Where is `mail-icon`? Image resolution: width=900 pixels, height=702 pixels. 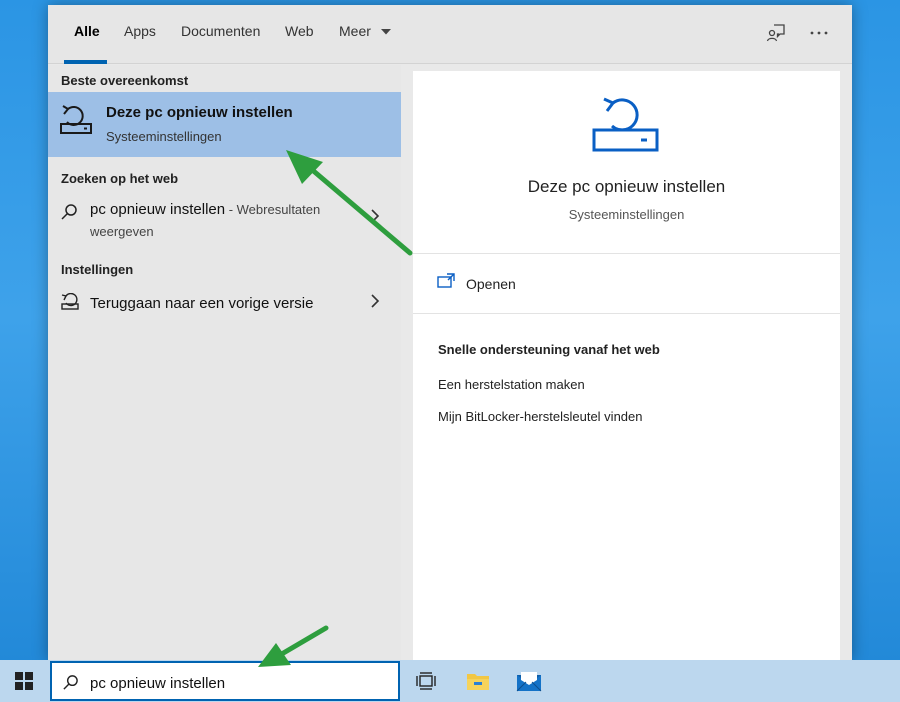 mail-icon is located at coordinates (529, 681).